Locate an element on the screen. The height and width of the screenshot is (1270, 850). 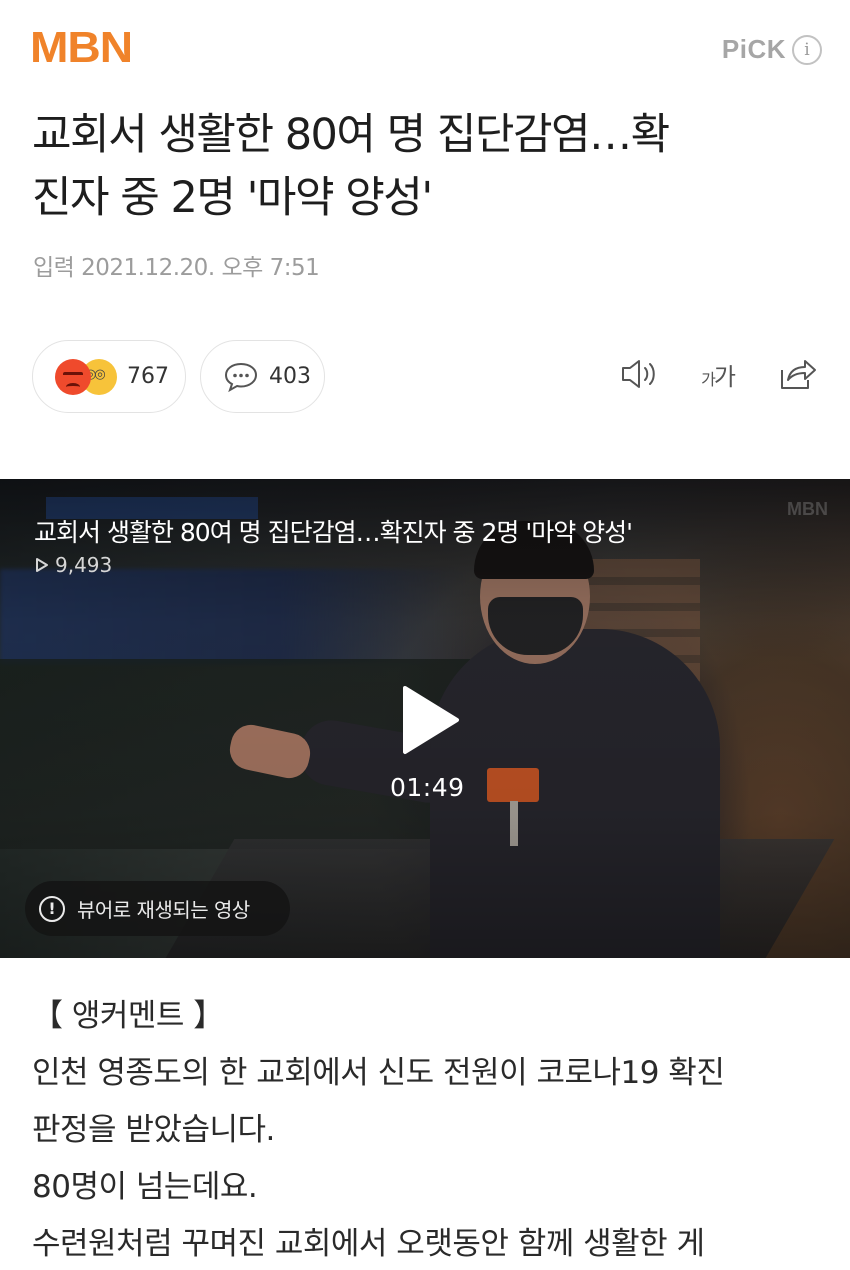
article-title-line2: 진자 중 2명 '마약 양성' is located at coordinates (232, 198).